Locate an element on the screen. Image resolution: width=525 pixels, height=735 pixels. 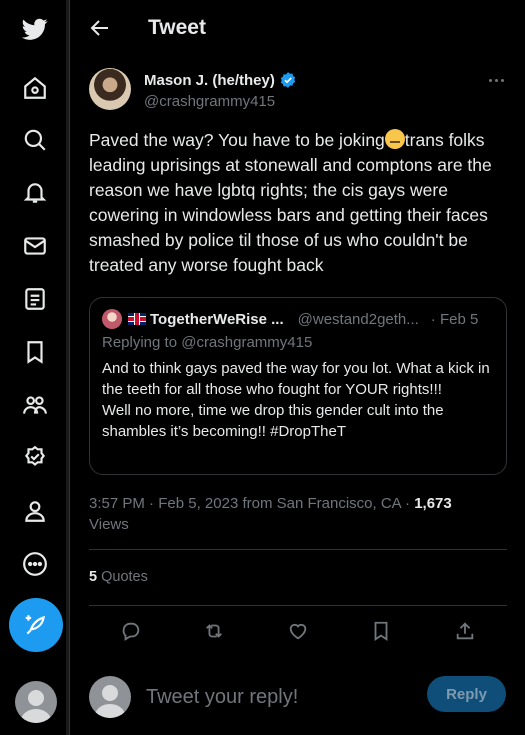
quotes-stat: 5 Quotes is located at coordinates (118, 577).